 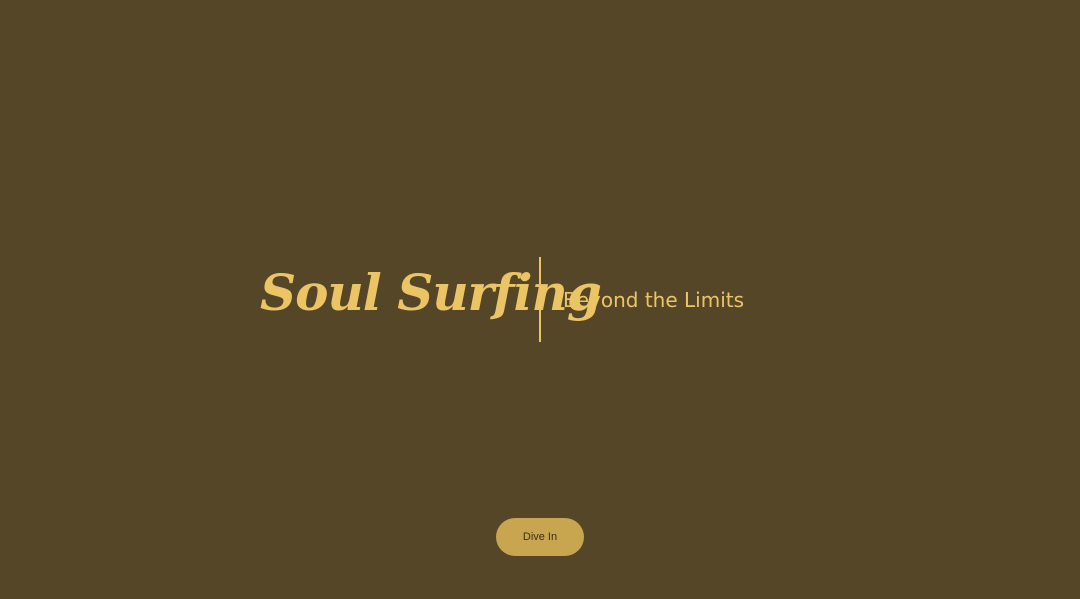 I want to click on hero-tagline: Beyond the Limits, so click(x=654, y=300).